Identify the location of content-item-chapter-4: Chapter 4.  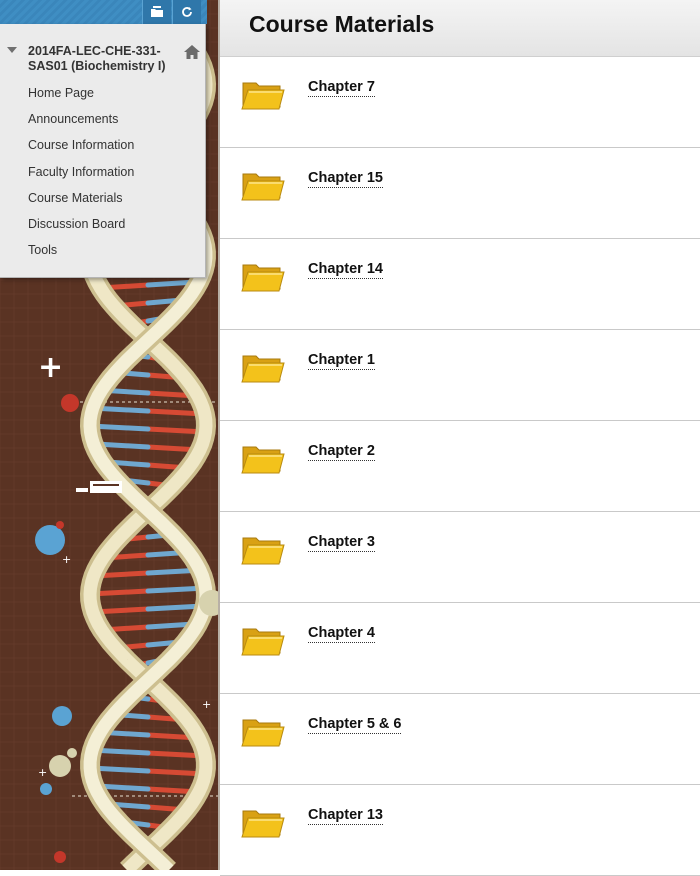
(460, 648).